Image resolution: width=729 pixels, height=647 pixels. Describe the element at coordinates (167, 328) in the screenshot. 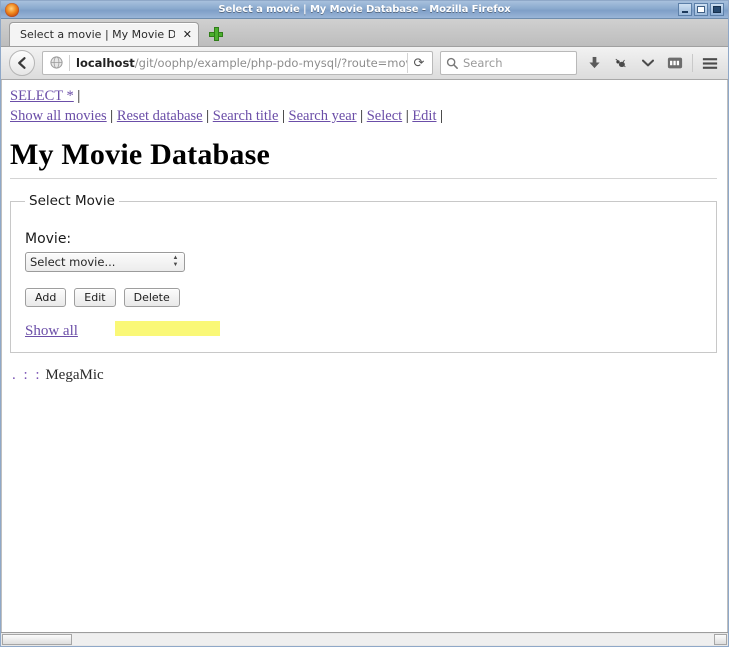

I see `yellow-highlight-marker` at that location.